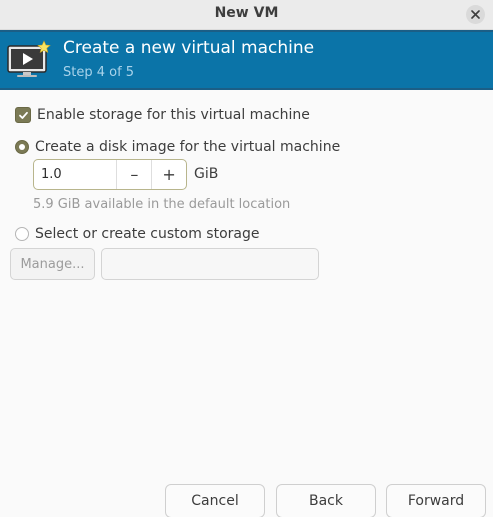 The image size is (493, 517). I want to click on custom-storage-row: Select or create custom storage, so click(137, 234).